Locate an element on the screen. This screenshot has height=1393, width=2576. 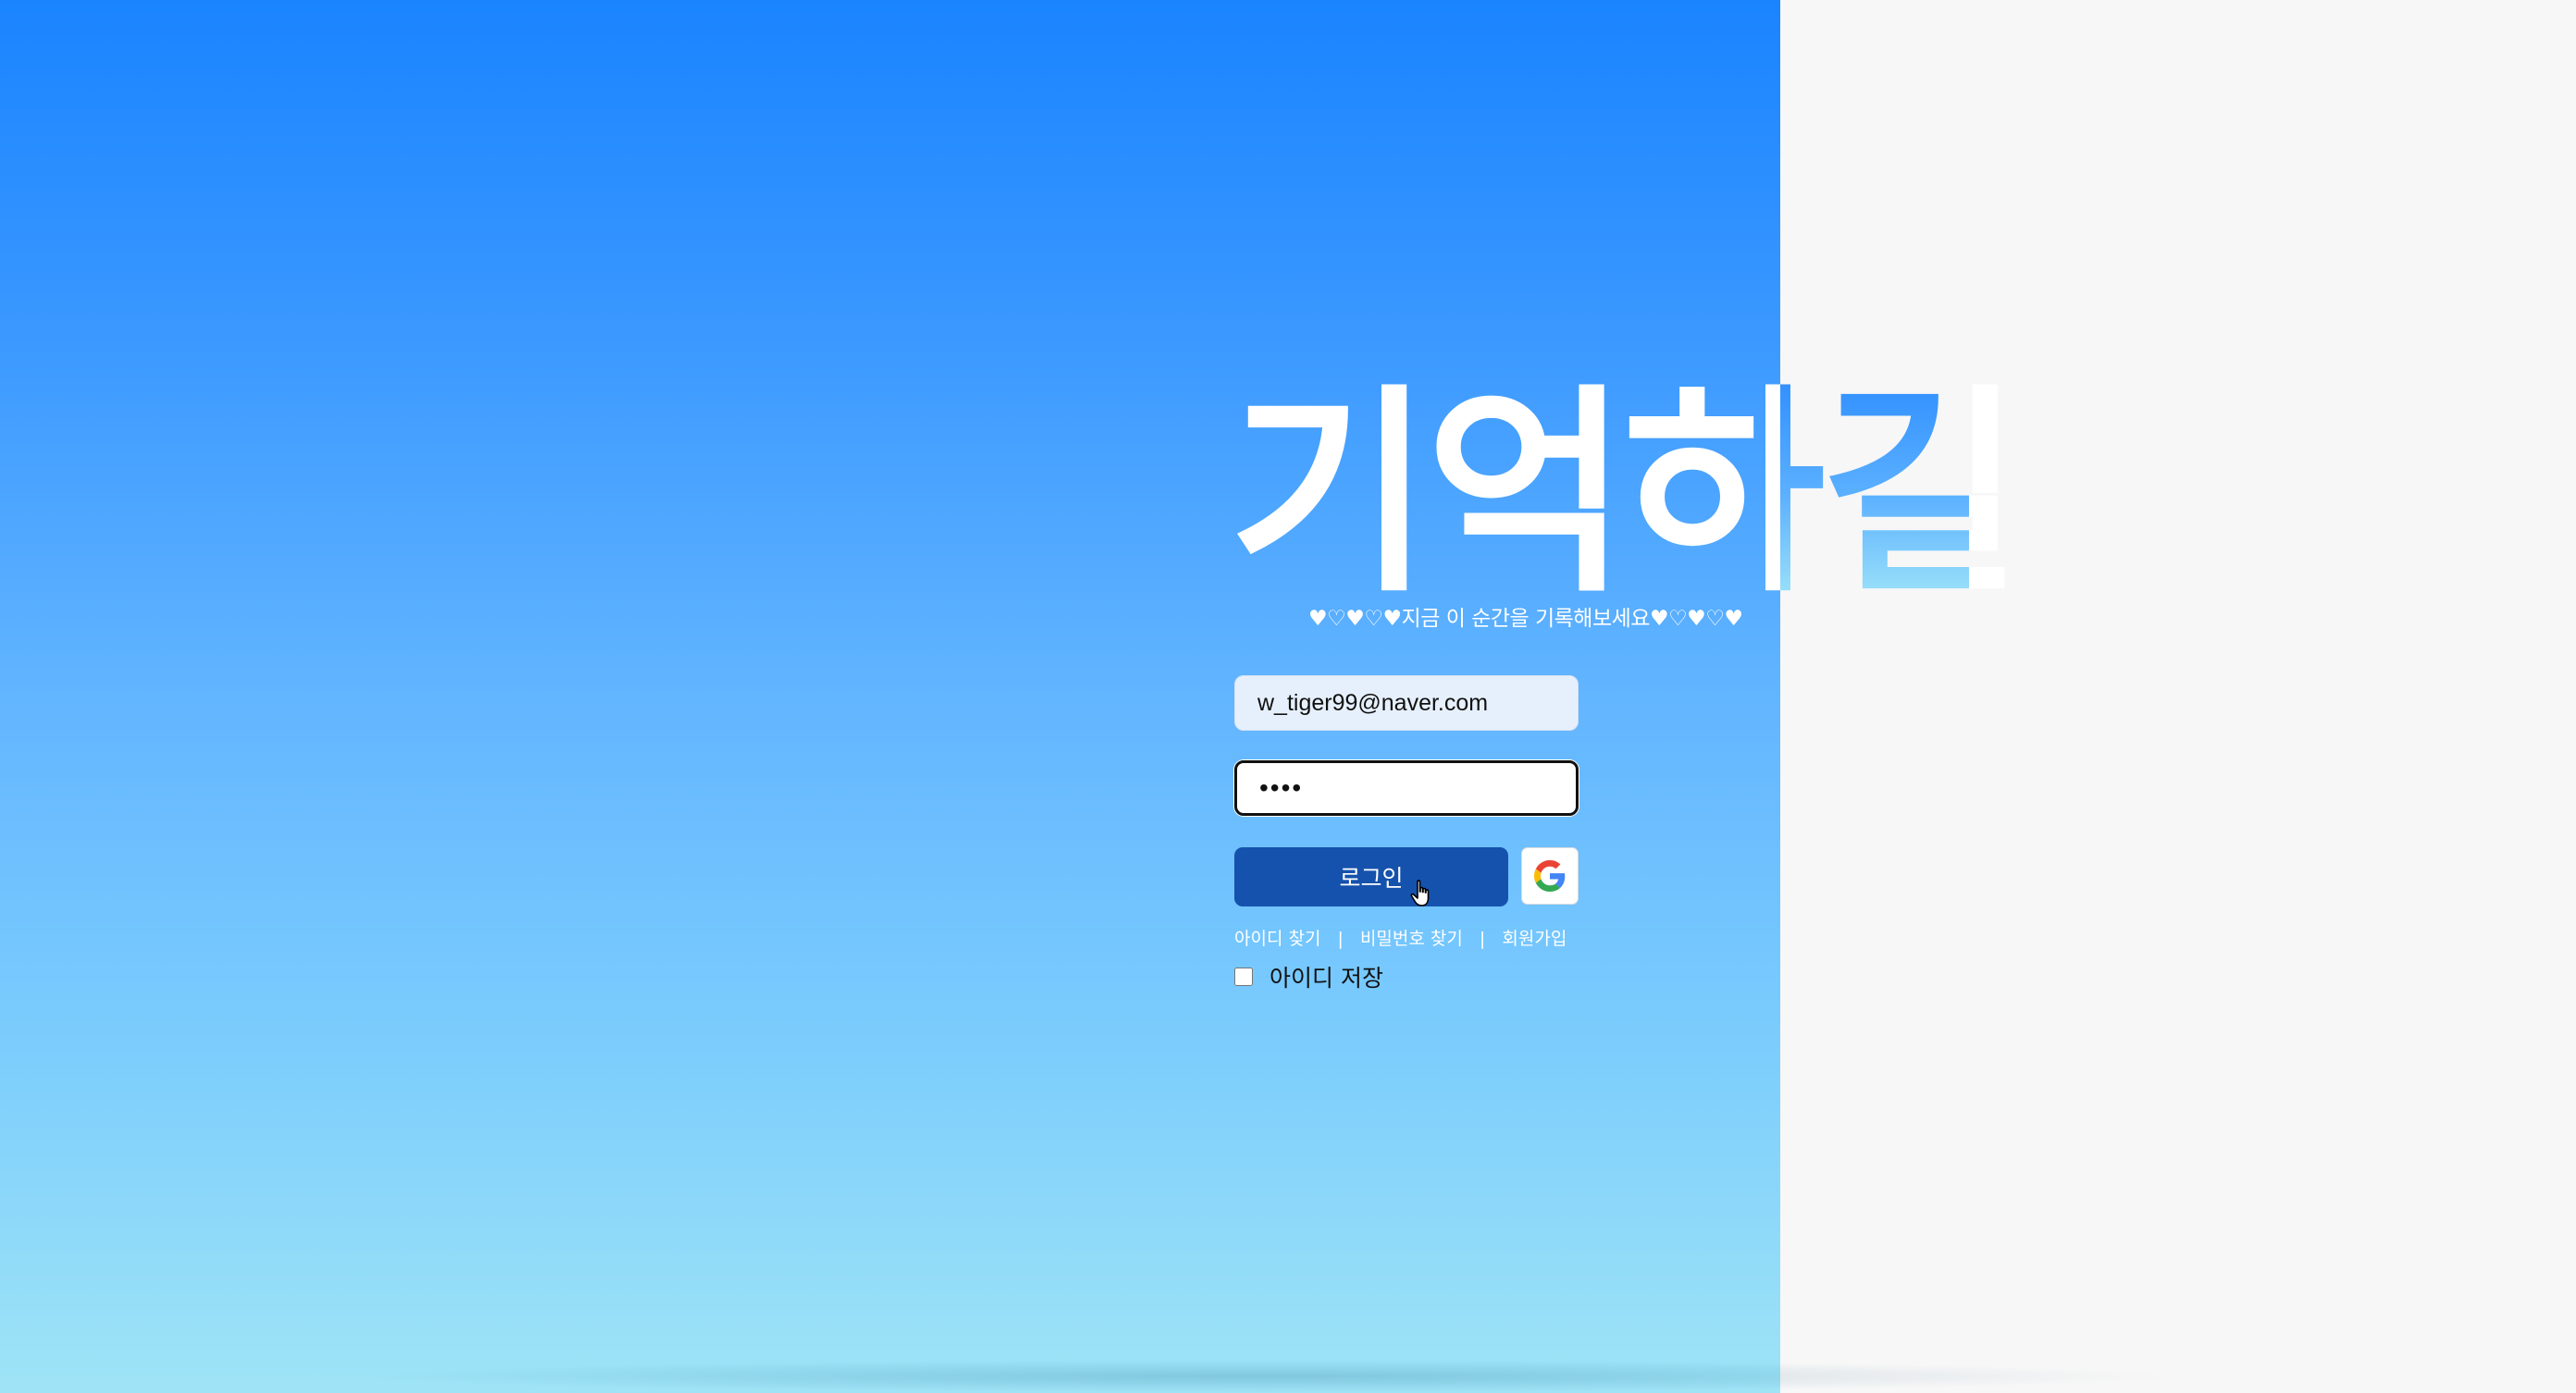
remember-id: 아이디 저장 is located at coordinates (1309, 976).